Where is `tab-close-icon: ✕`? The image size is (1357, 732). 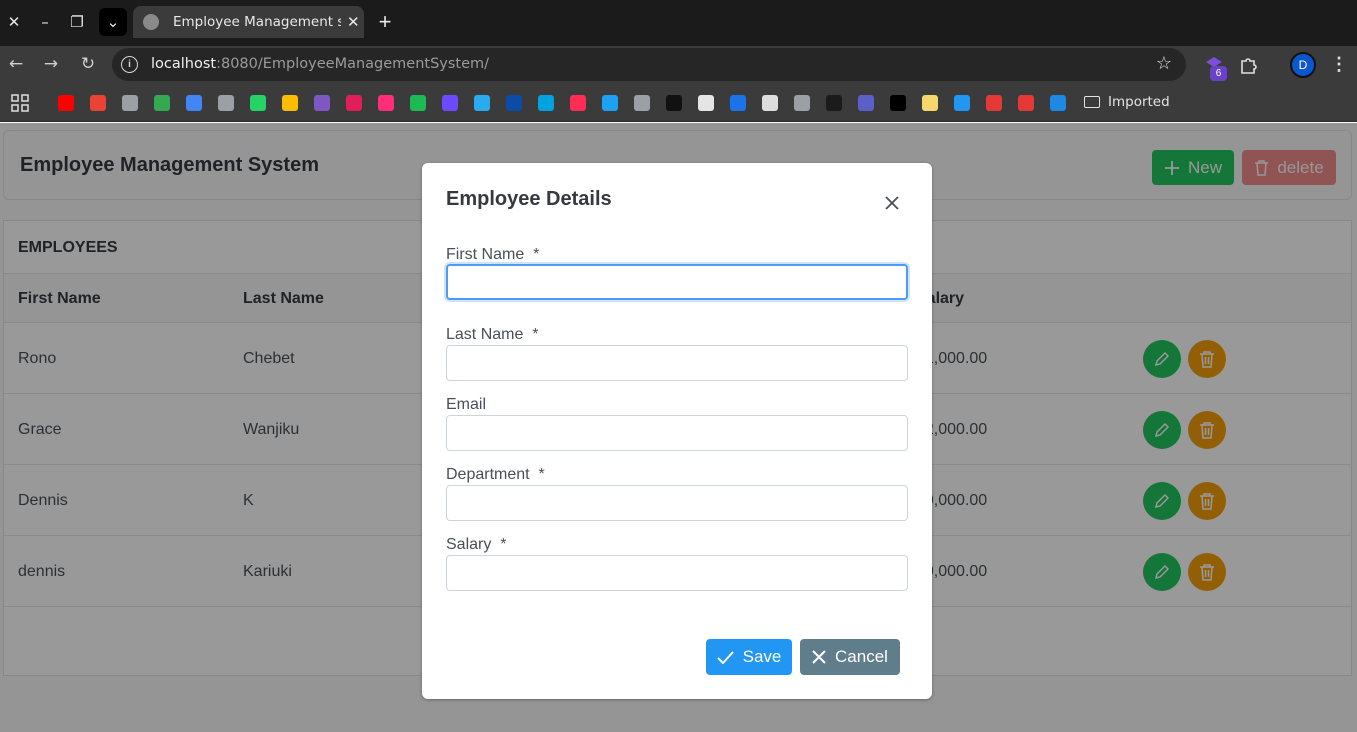 tab-close-icon: ✕ is located at coordinates (353, 22).